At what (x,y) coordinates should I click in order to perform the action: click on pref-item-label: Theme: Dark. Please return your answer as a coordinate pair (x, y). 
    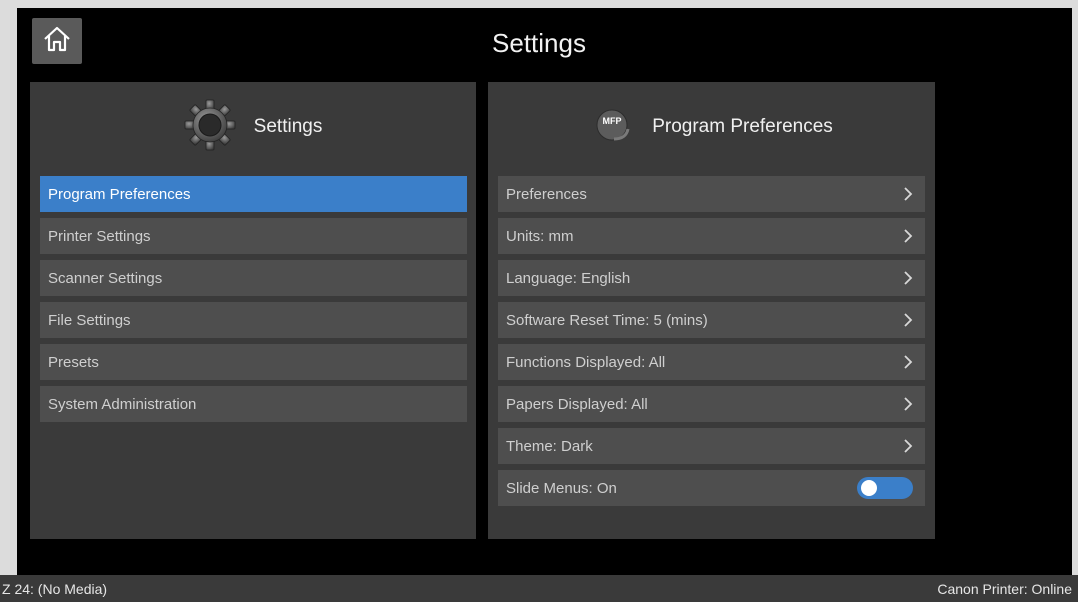
    Looking at the image, I should click on (549, 446).